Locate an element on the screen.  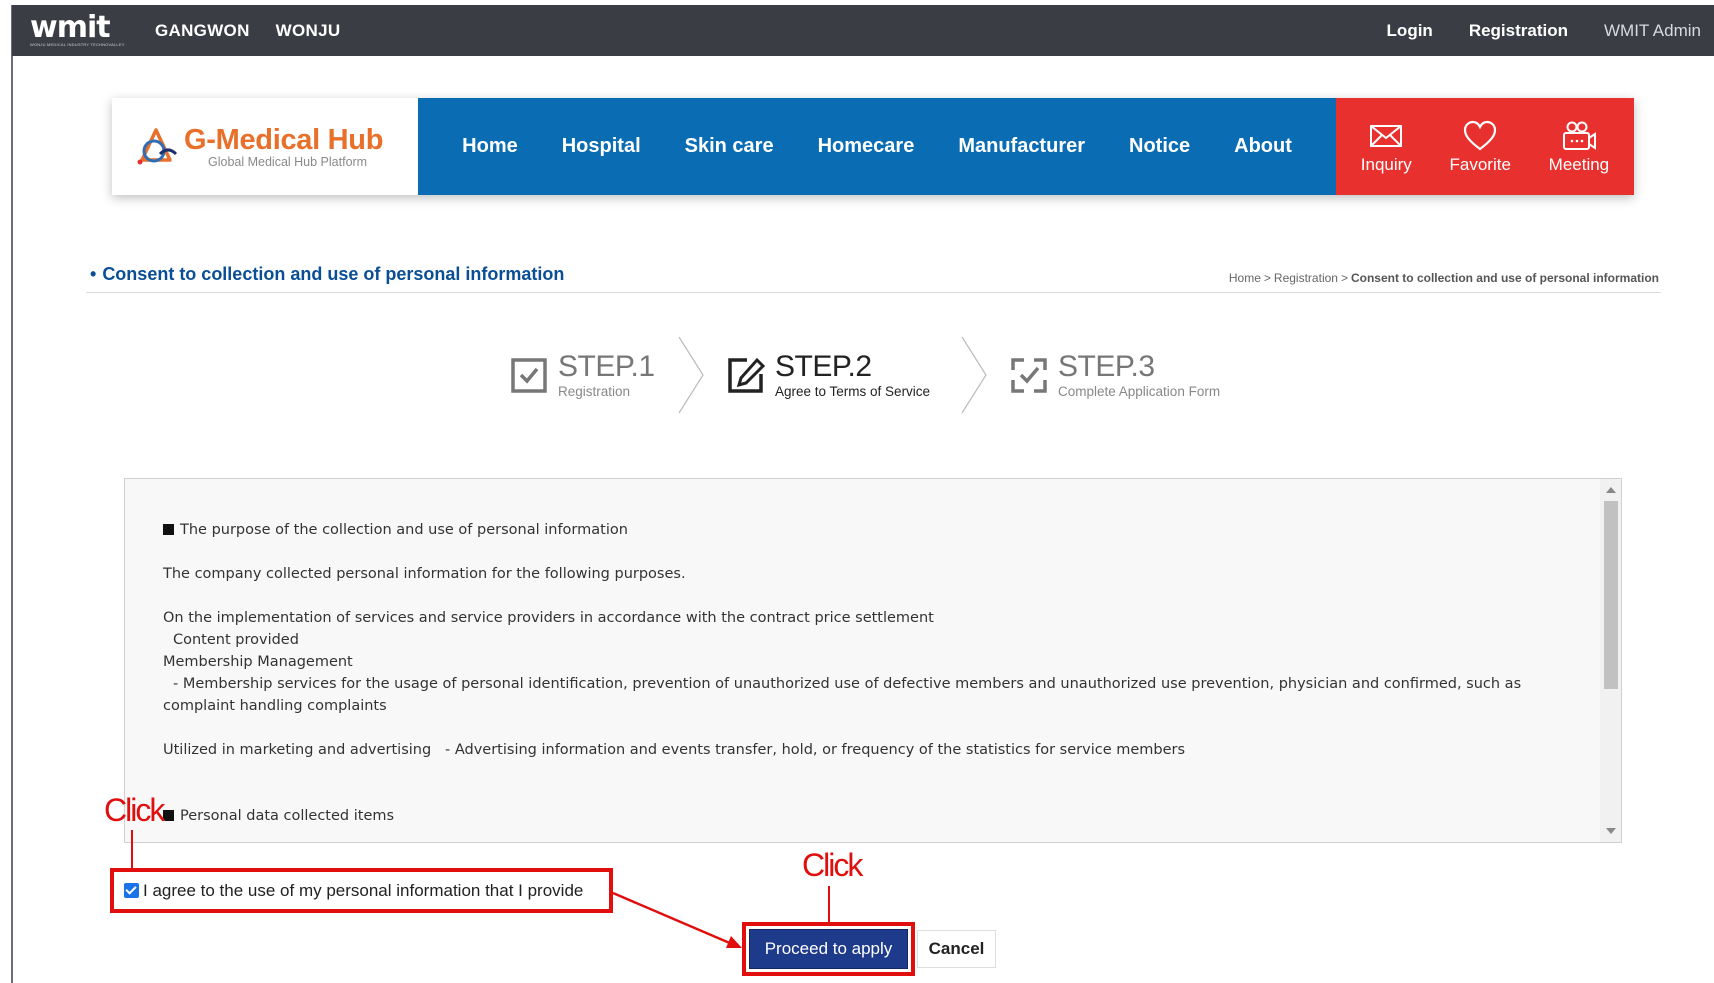
meeting-button: Meeting is located at coordinates (1579, 147).